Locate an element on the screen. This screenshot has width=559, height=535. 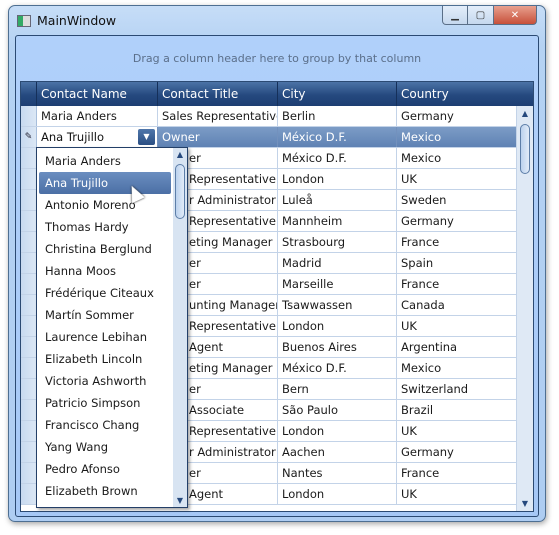
grid-vertical-scrollbar: ▲ ▼ is located at coordinates (524, 308).